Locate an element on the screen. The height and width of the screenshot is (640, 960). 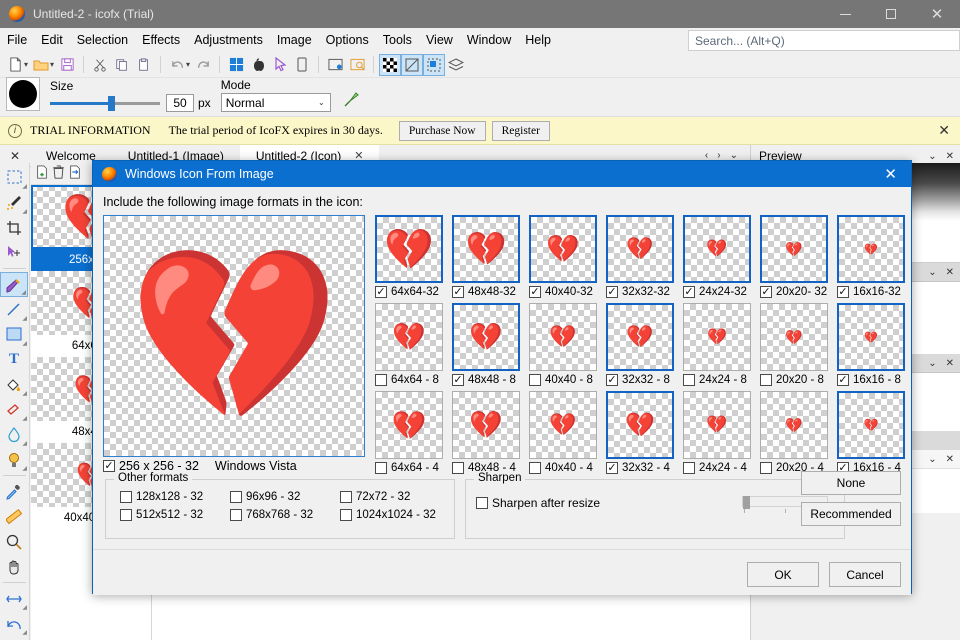
rotate-icon: ◢ is located at coordinates (14, 623).